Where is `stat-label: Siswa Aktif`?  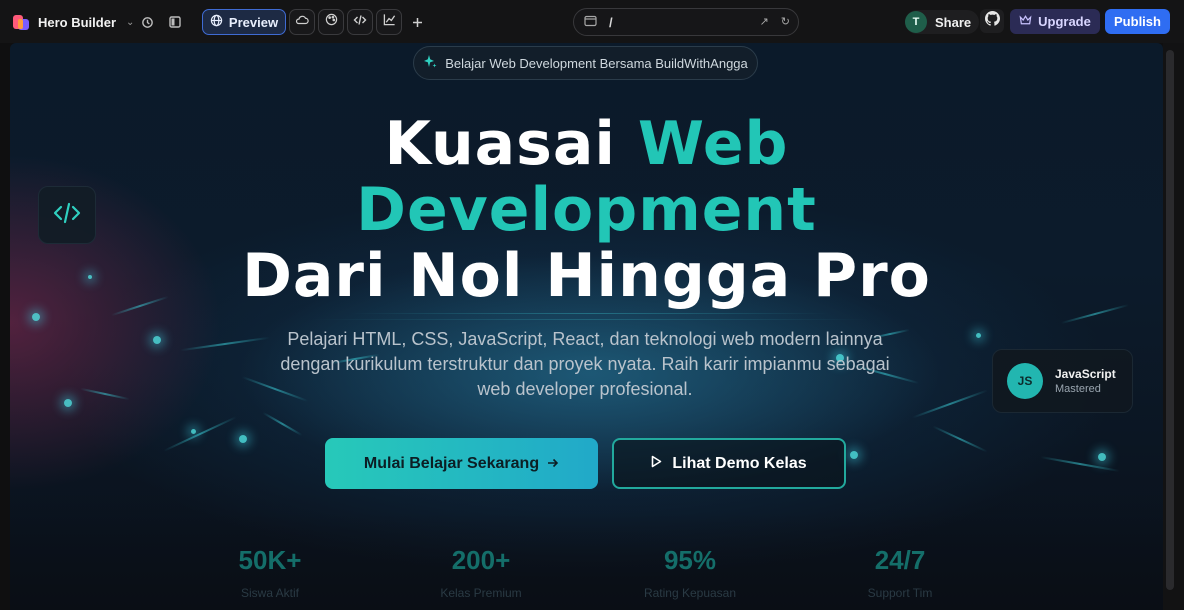 stat-label: Siswa Aktif is located at coordinates (270, 593).